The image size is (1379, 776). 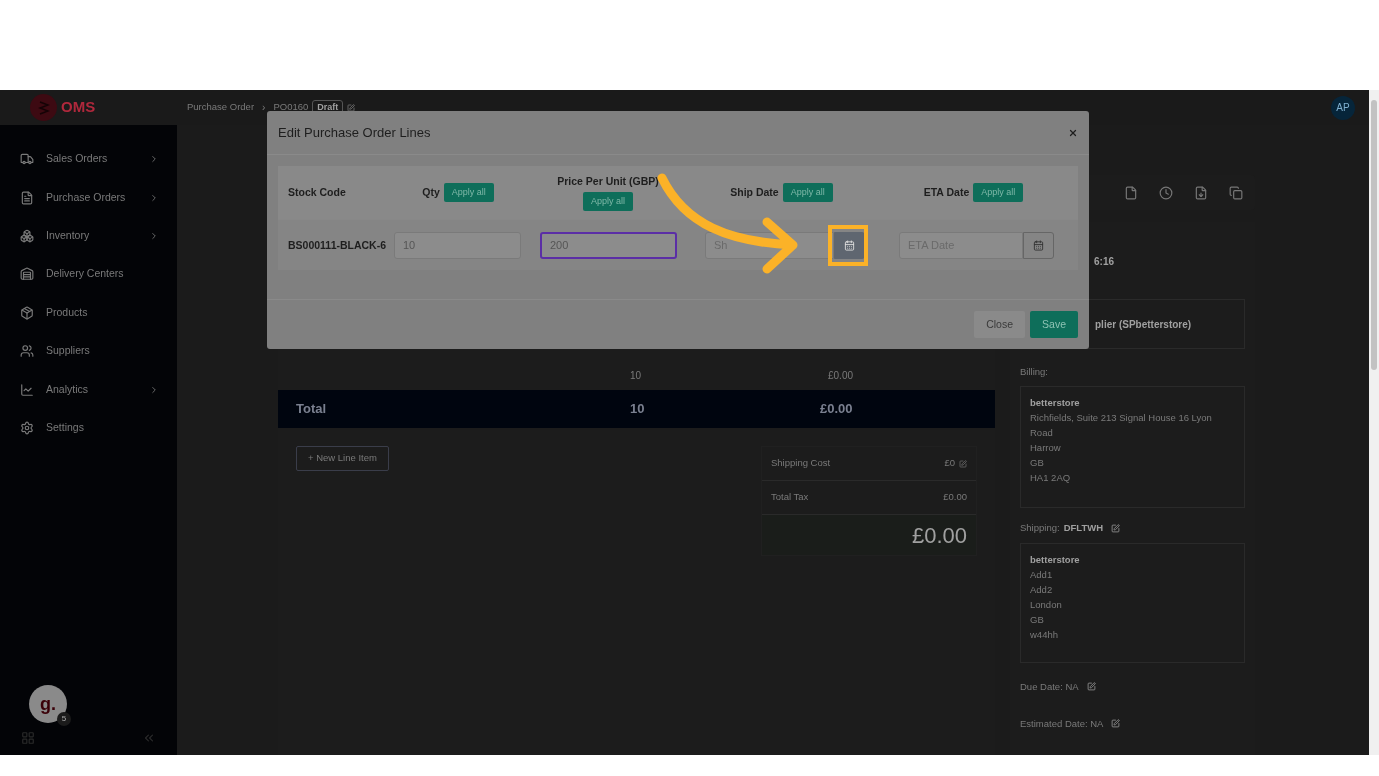 What do you see at coordinates (955, 497) in the screenshot?
I see `summary-value: £0.00` at bounding box center [955, 497].